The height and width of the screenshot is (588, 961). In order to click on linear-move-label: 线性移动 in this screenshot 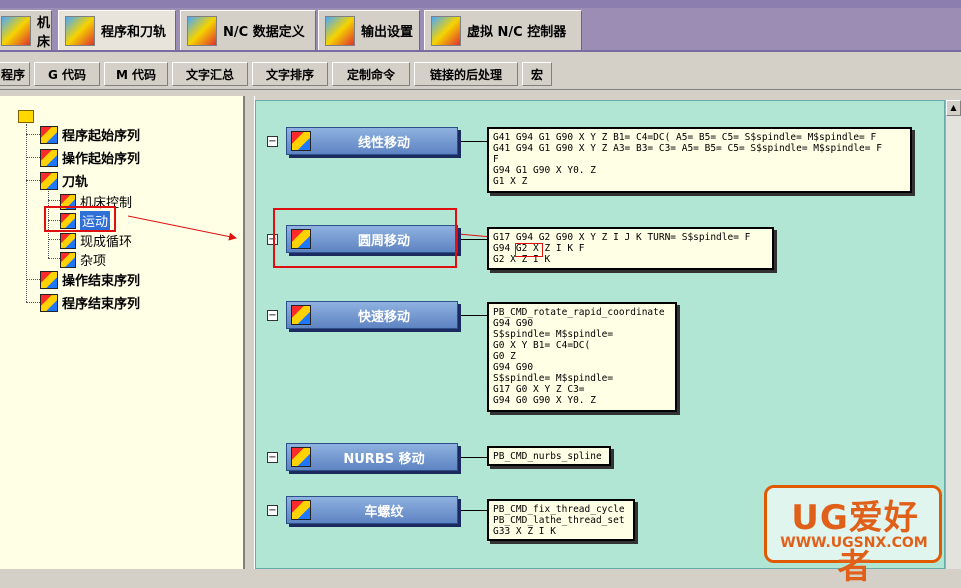, I will do `click(383, 143)`.